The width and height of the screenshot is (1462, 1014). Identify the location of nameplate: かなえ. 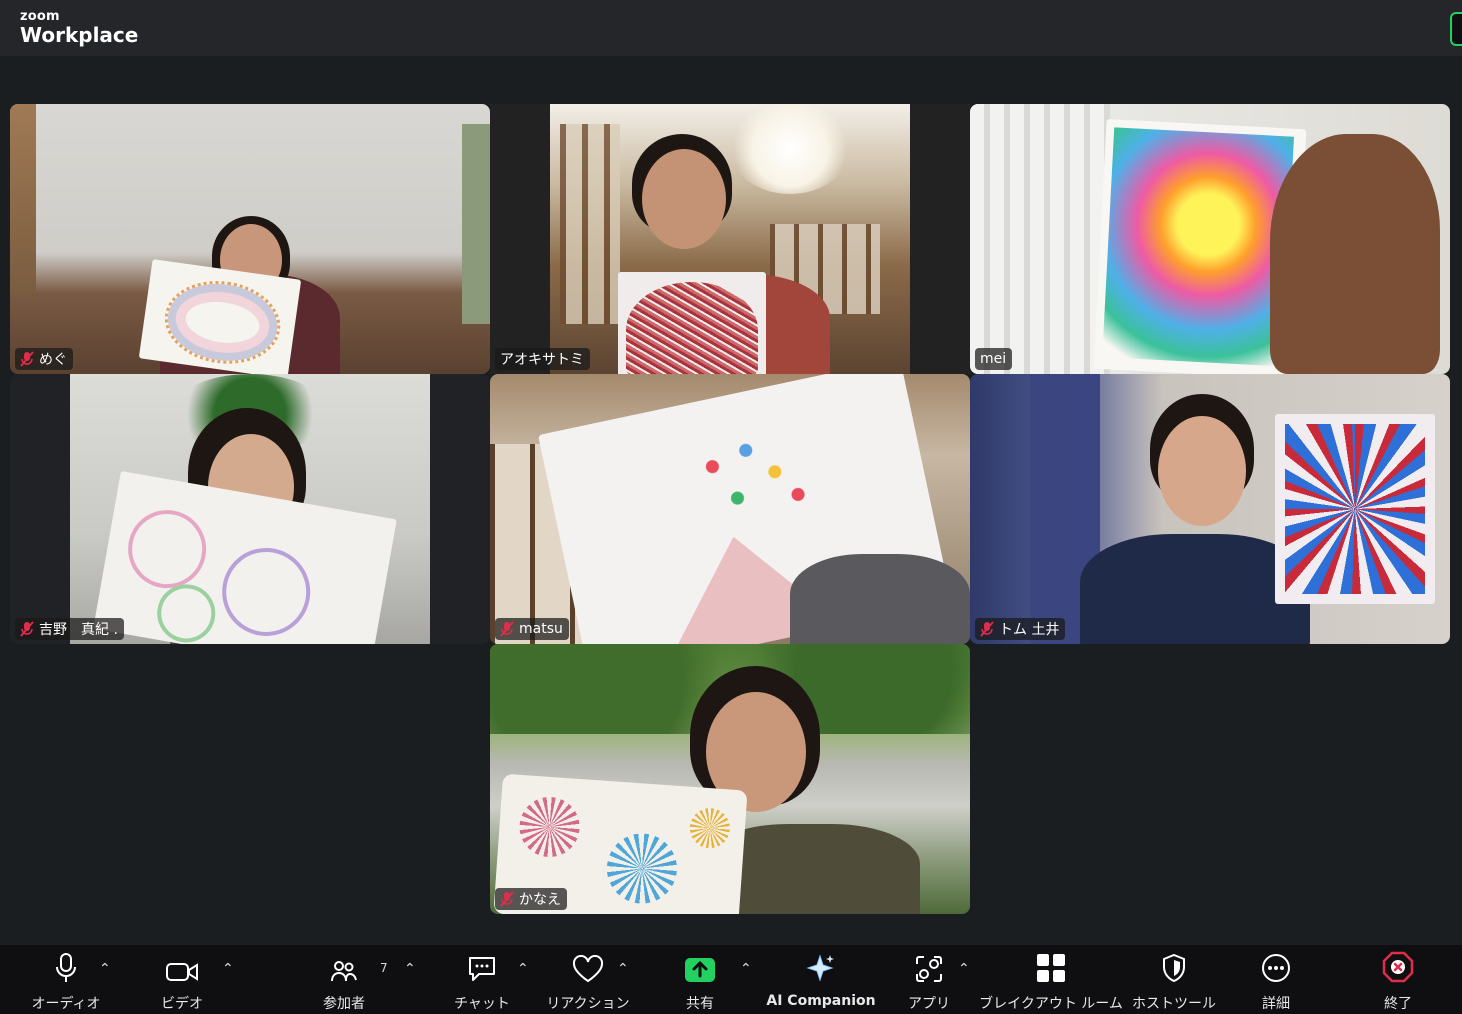
(531, 899).